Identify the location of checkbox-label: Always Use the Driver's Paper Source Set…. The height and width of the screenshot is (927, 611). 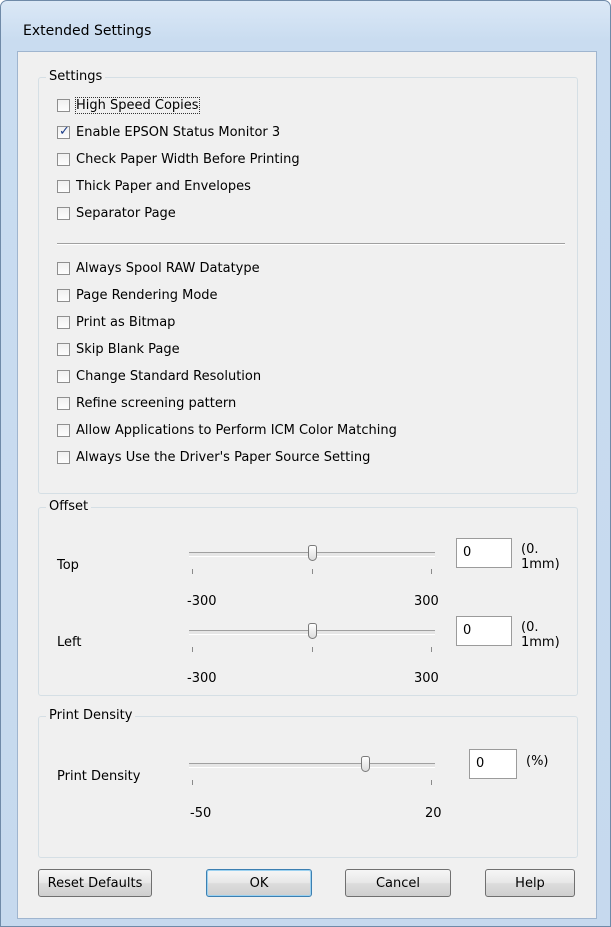
(223, 457).